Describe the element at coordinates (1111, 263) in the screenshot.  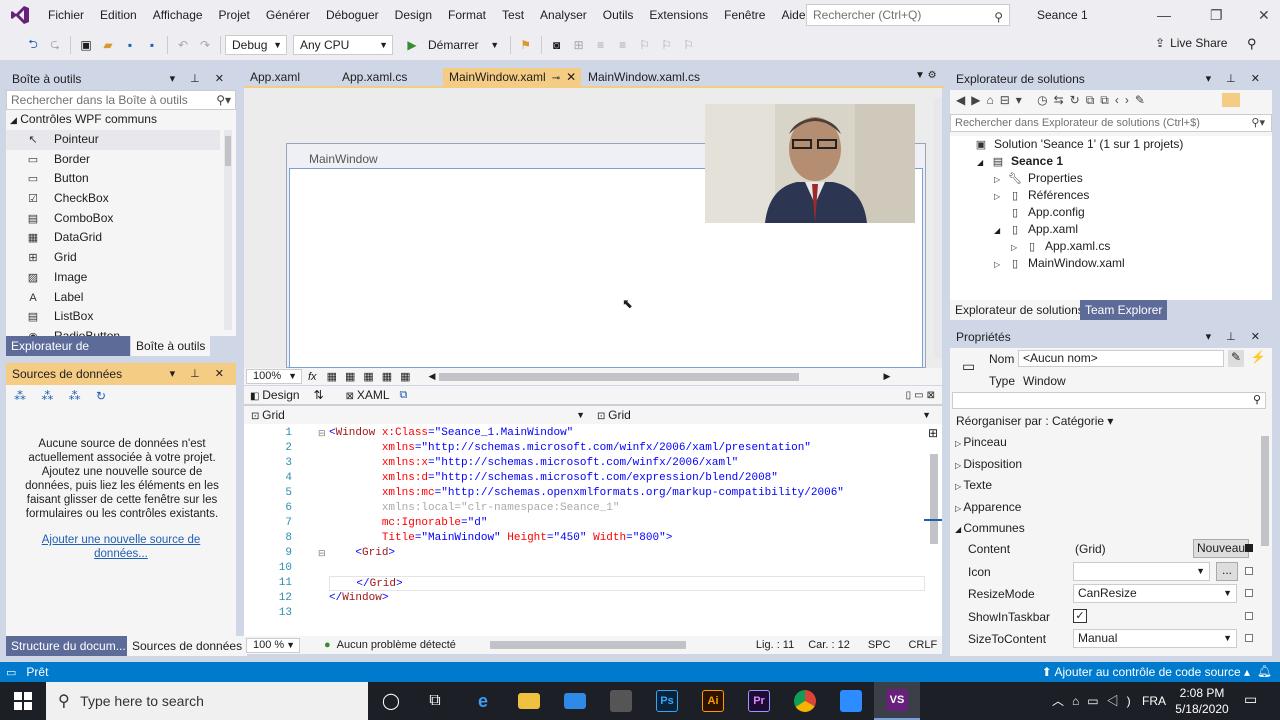
I see `solution-tree-item: ▷ ▯ MainWindow.xaml` at that location.